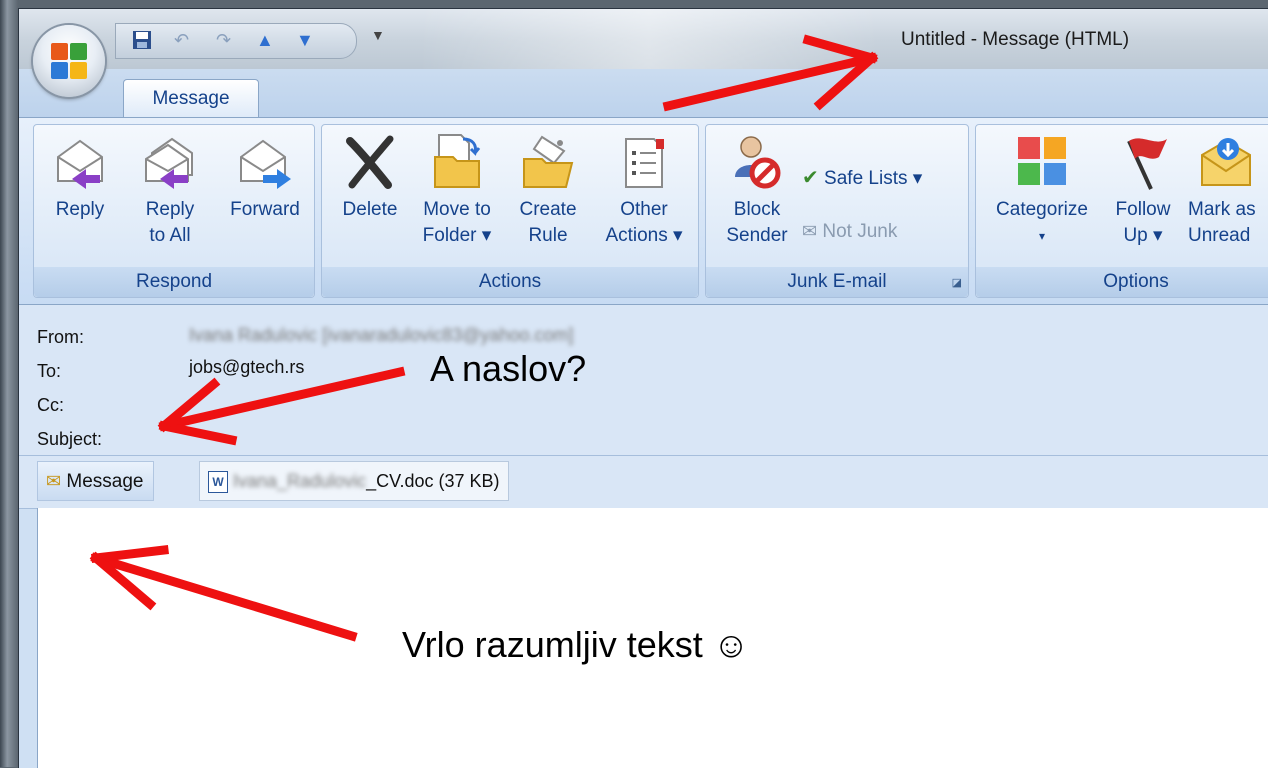 The width and height of the screenshot is (1268, 768). What do you see at coordinates (174, 282) in the screenshot?
I see `group-respond-title: Respond` at bounding box center [174, 282].